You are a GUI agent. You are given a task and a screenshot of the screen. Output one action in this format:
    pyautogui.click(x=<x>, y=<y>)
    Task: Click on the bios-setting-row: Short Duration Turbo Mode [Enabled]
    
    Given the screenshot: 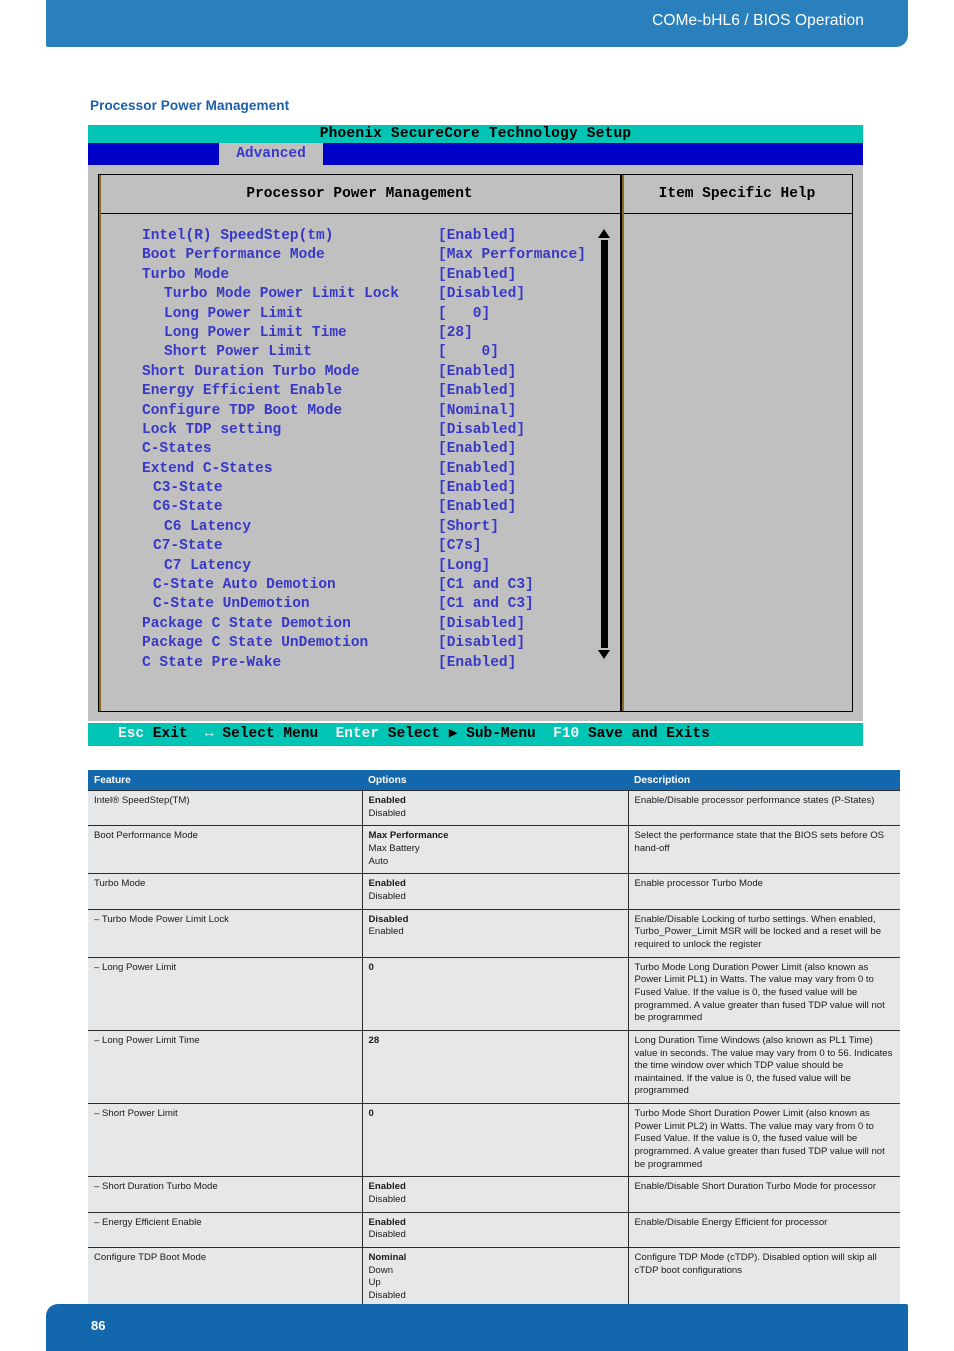 What is the action you would take?
    pyautogui.click(x=359, y=372)
    